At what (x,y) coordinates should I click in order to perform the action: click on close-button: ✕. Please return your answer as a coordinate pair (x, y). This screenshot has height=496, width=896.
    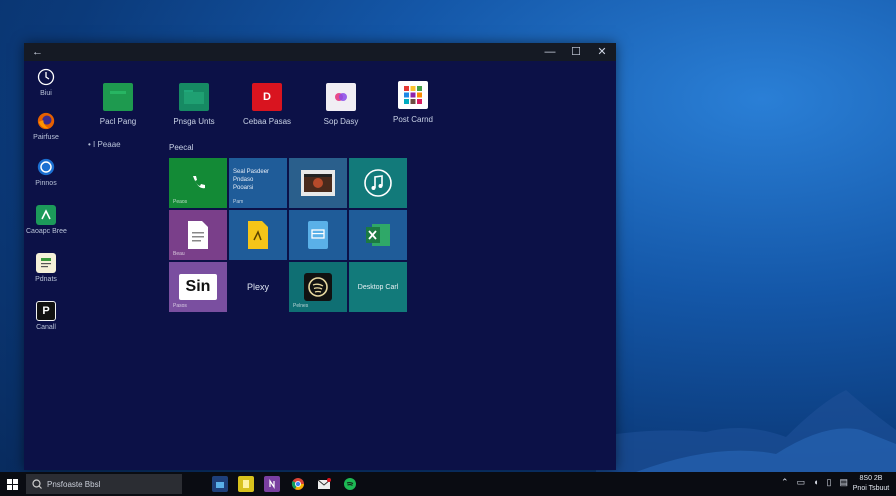
    Looking at the image, I should click on (602, 52).